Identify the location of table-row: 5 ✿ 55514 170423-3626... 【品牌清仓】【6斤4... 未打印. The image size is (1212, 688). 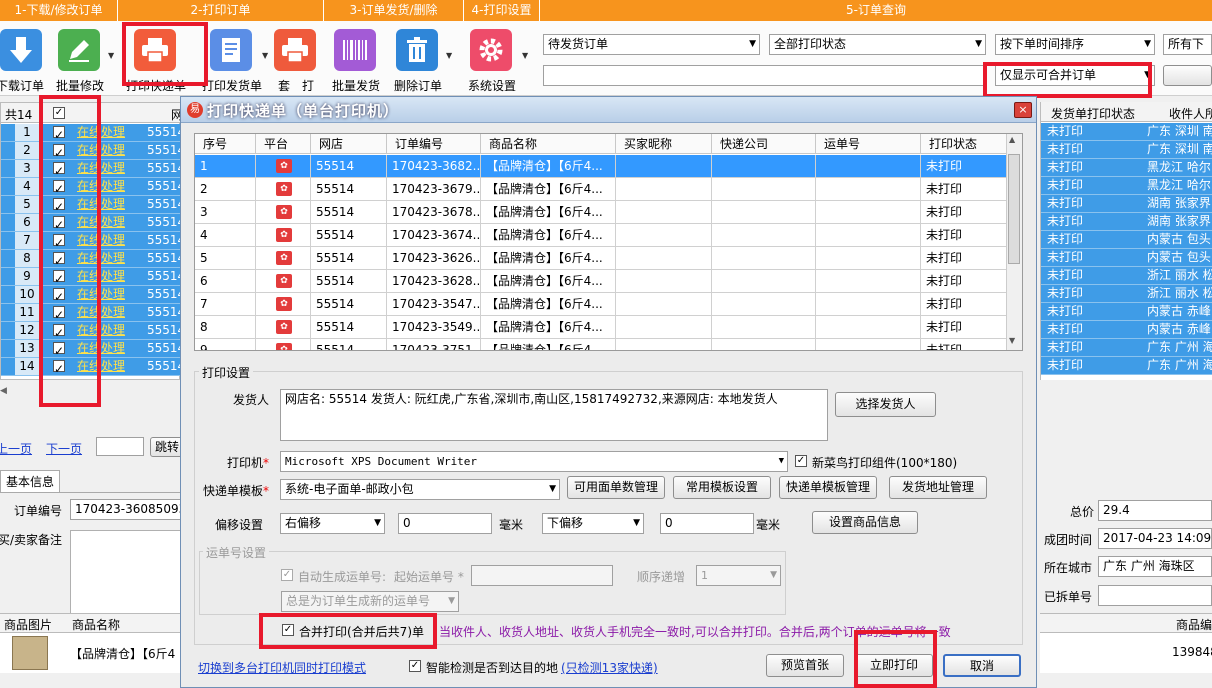
(601, 258).